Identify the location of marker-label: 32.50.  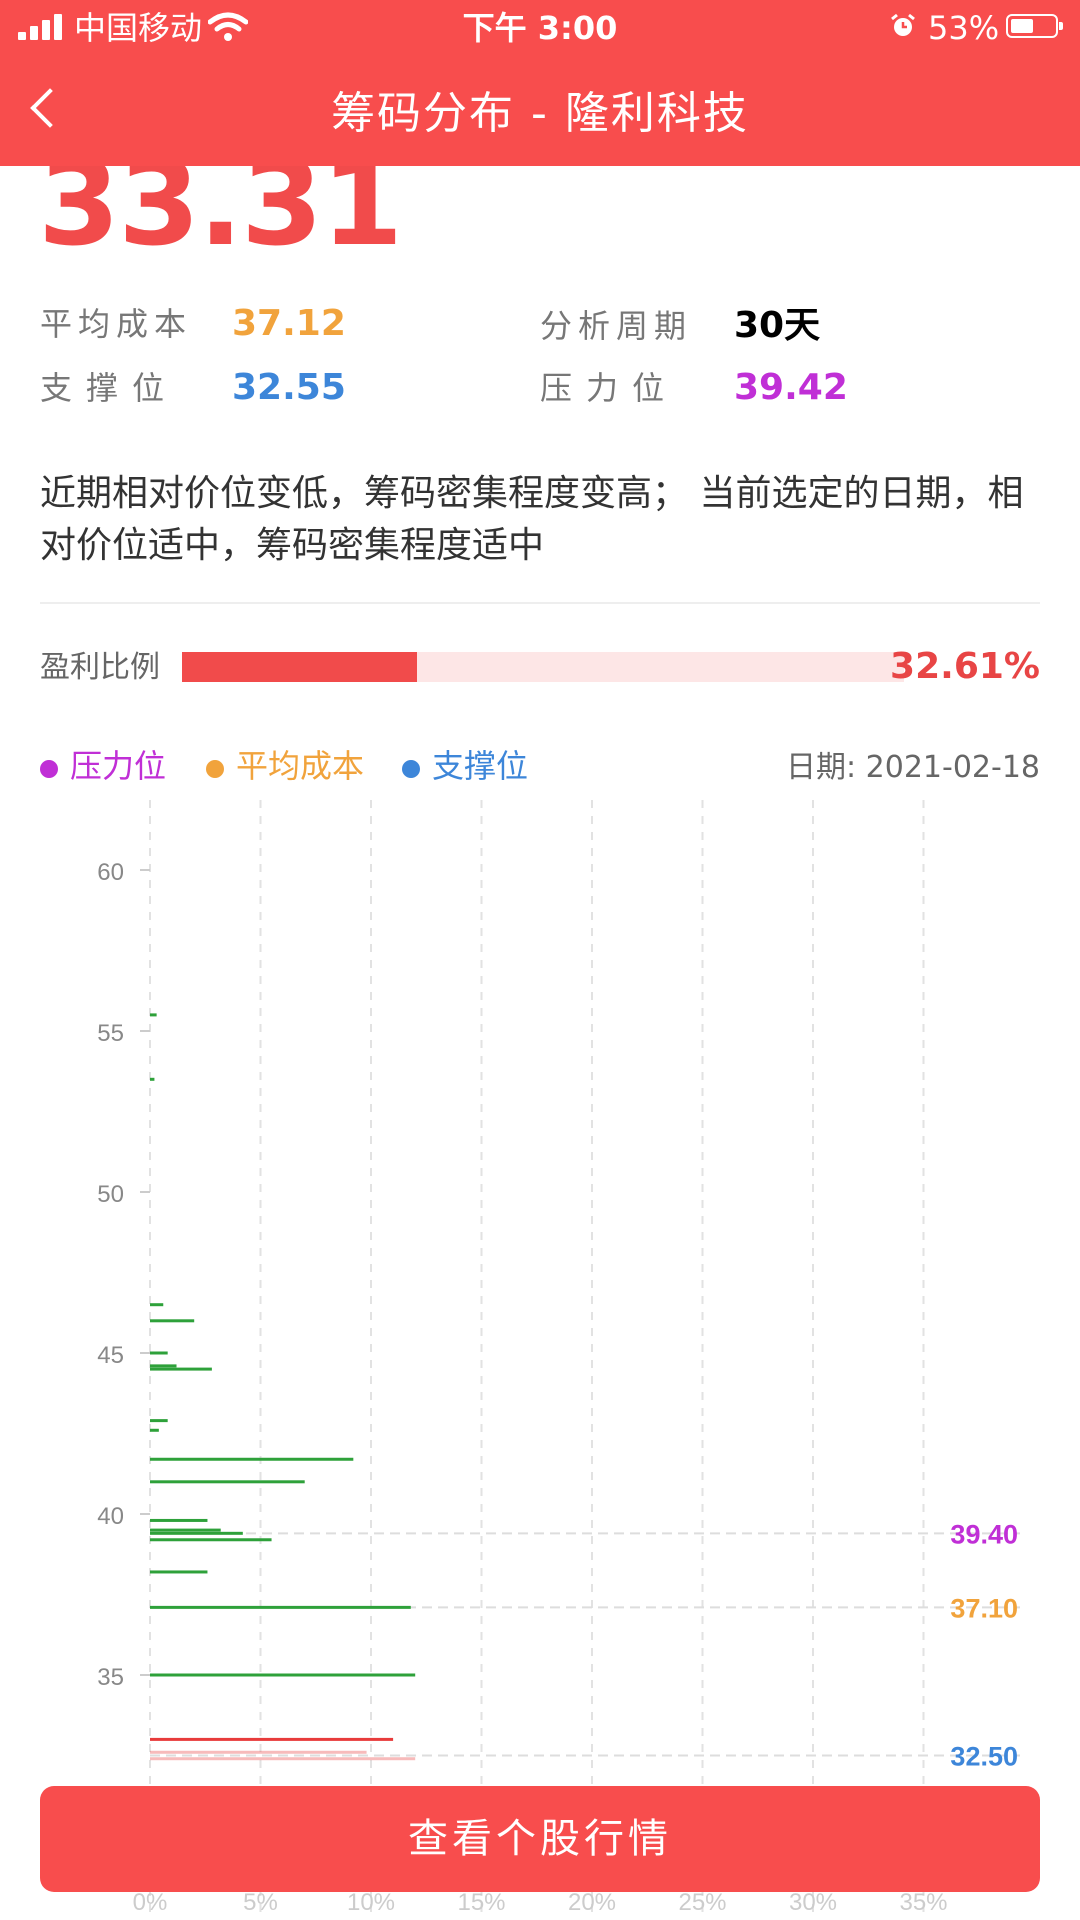
(984, 1757).